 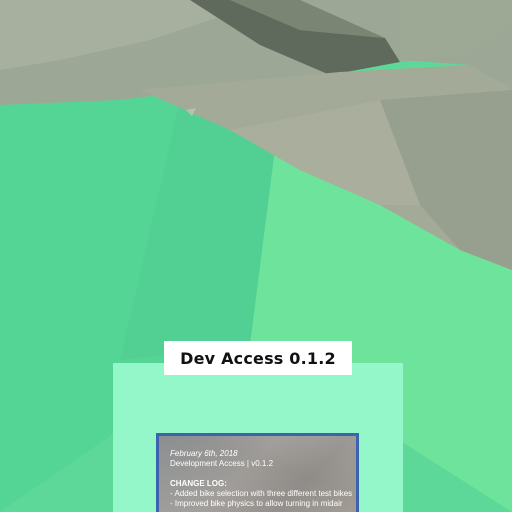 What do you see at coordinates (198, 483) in the screenshot?
I see `changelog-heading: CHANGE LOG:` at bounding box center [198, 483].